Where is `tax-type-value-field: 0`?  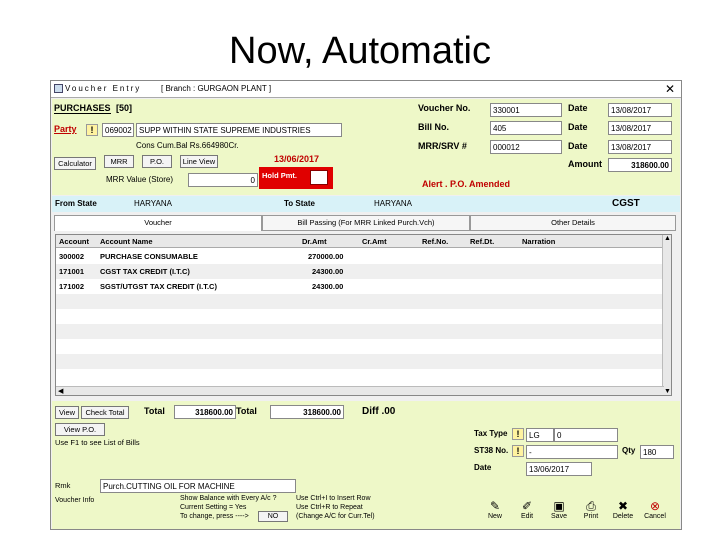 tax-type-value-field: 0 is located at coordinates (586, 435).